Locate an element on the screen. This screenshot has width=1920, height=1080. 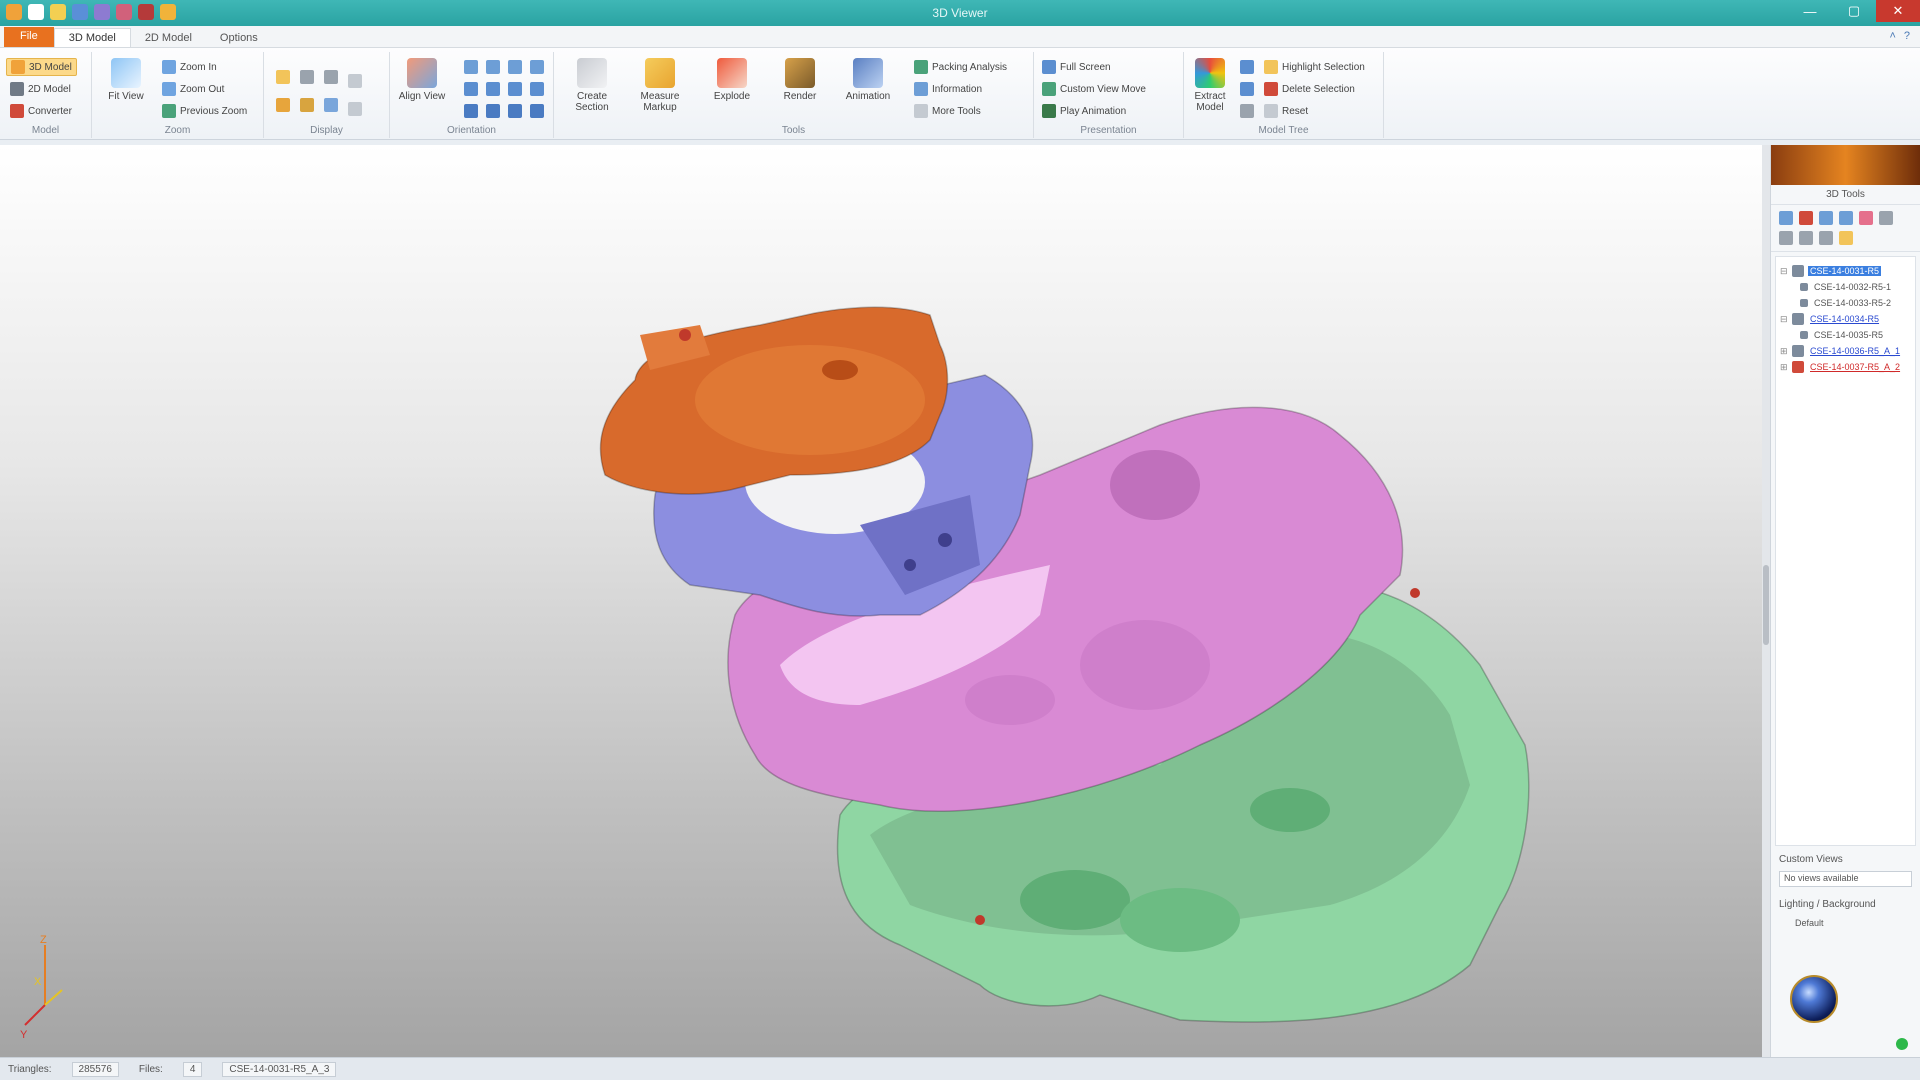
group-model: 3D Model 2D Model Converter Model is located at coordinates (46, 95).